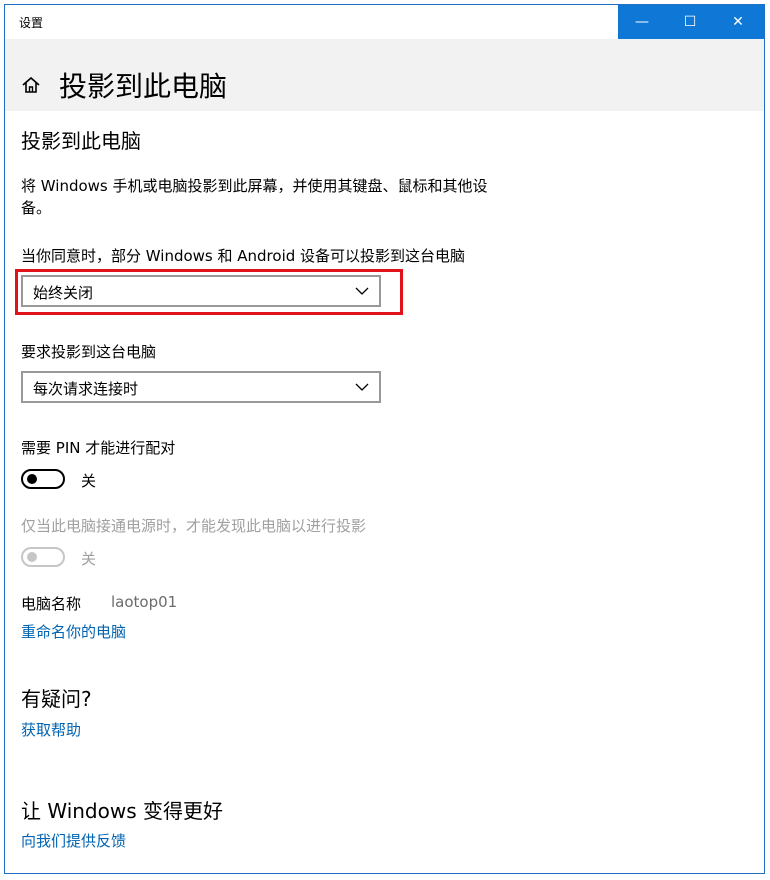 Image resolution: width=770 pixels, height=880 pixels. I want to click on description-text: 将 Windows 手机或电脑投影到此屏幕，并使用其键盘、鼠标和其他设备。, so click(254, 197).